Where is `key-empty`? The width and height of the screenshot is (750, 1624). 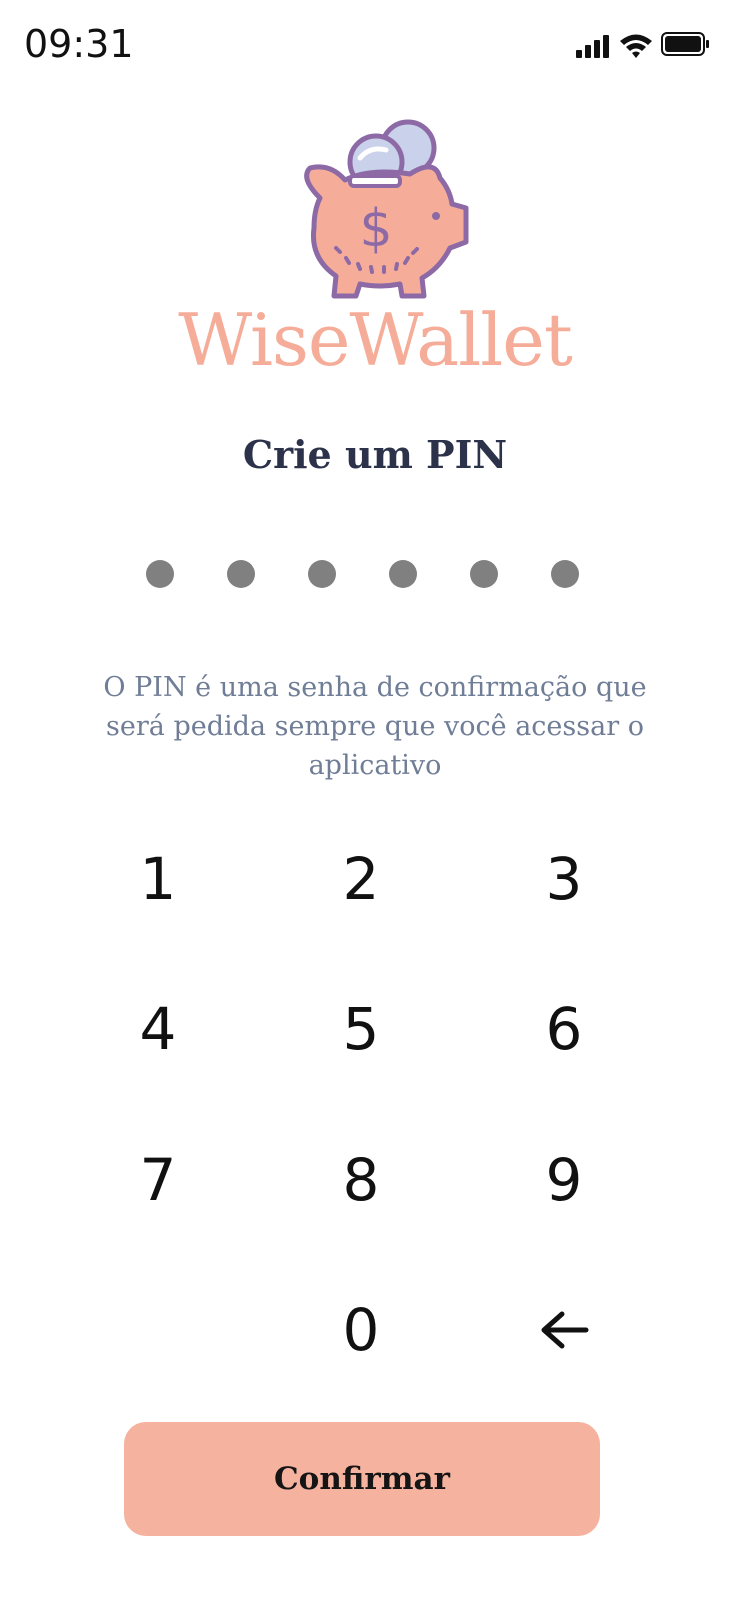 key-empty is located at coordinates (158, 1330).